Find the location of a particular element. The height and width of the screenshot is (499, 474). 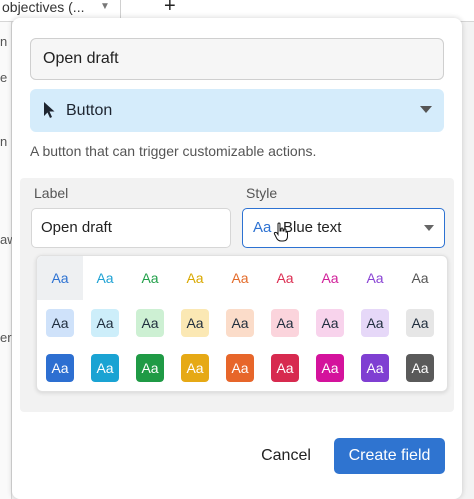

row-fragment: e is located at coordinates (4, 77).